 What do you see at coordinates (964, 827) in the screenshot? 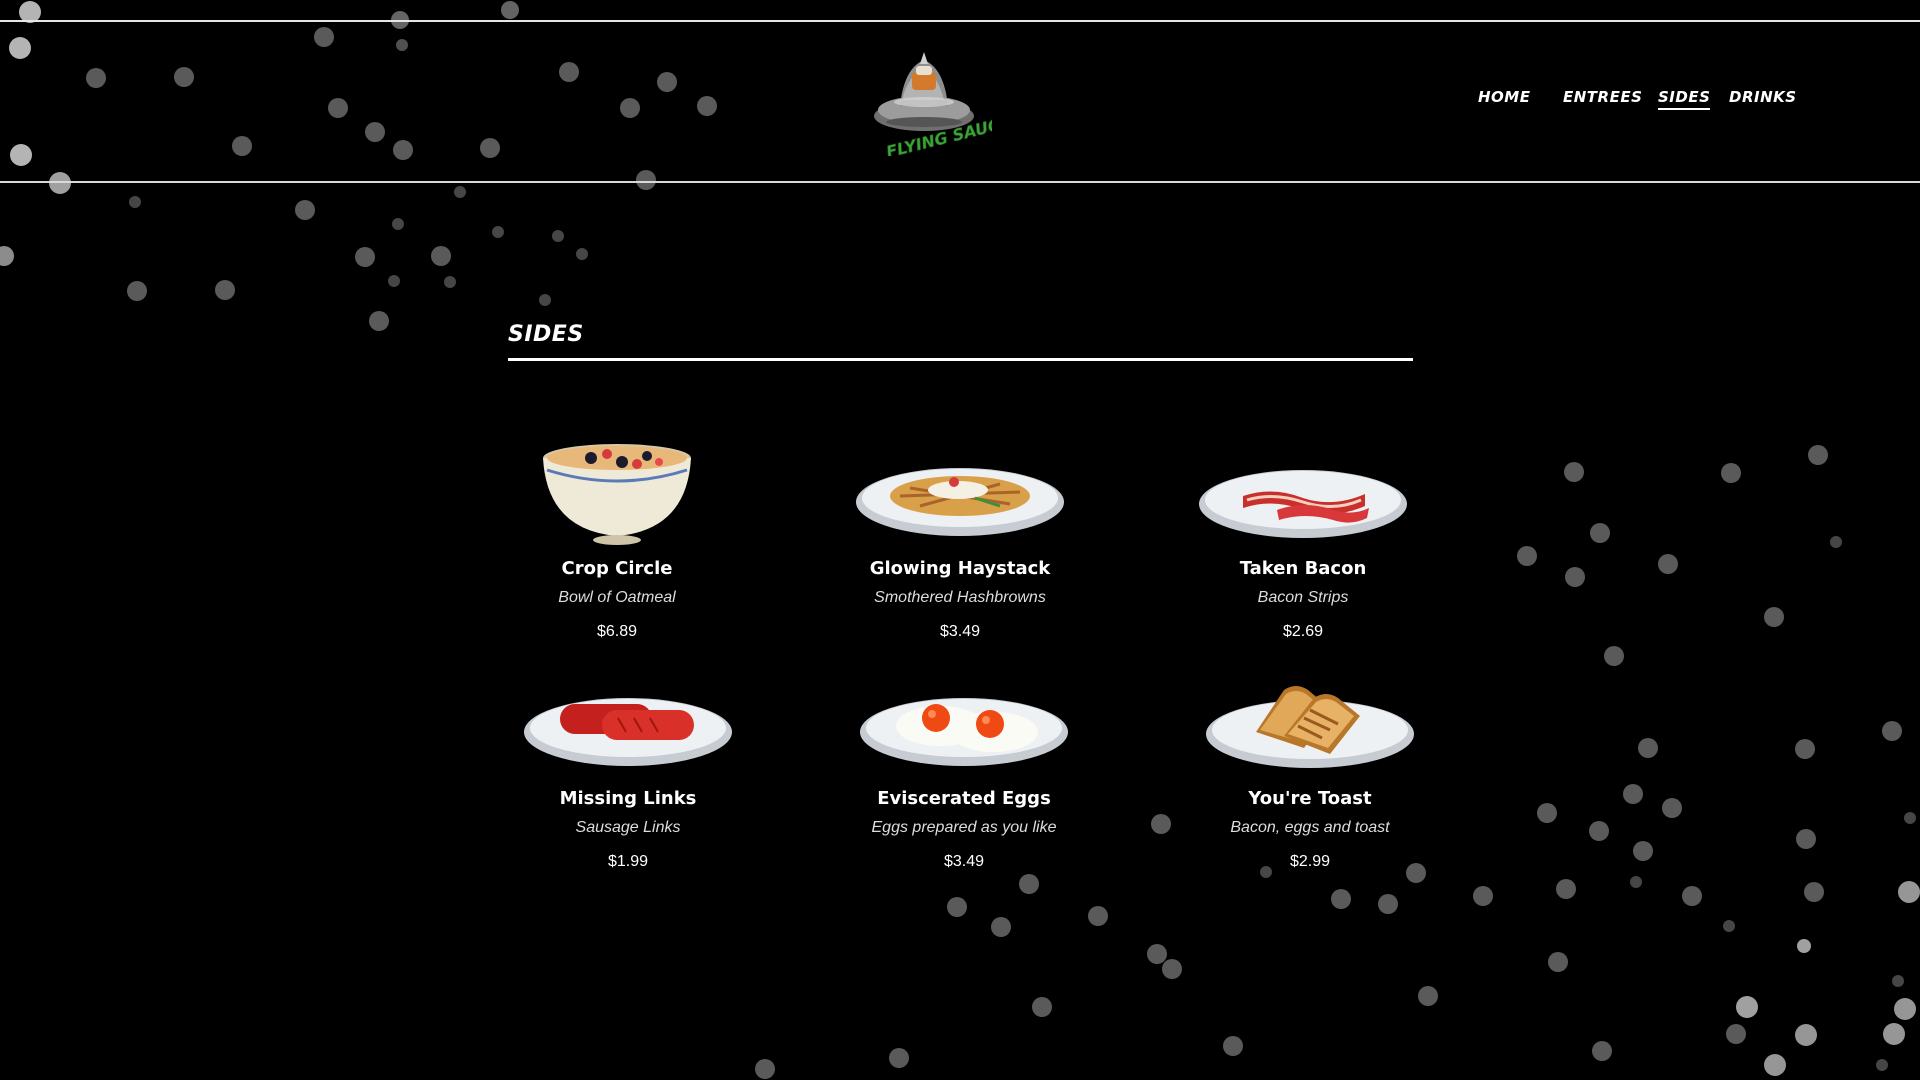
I see `item-description: Eggs prepared as you like` at bounding box center [964, 827].